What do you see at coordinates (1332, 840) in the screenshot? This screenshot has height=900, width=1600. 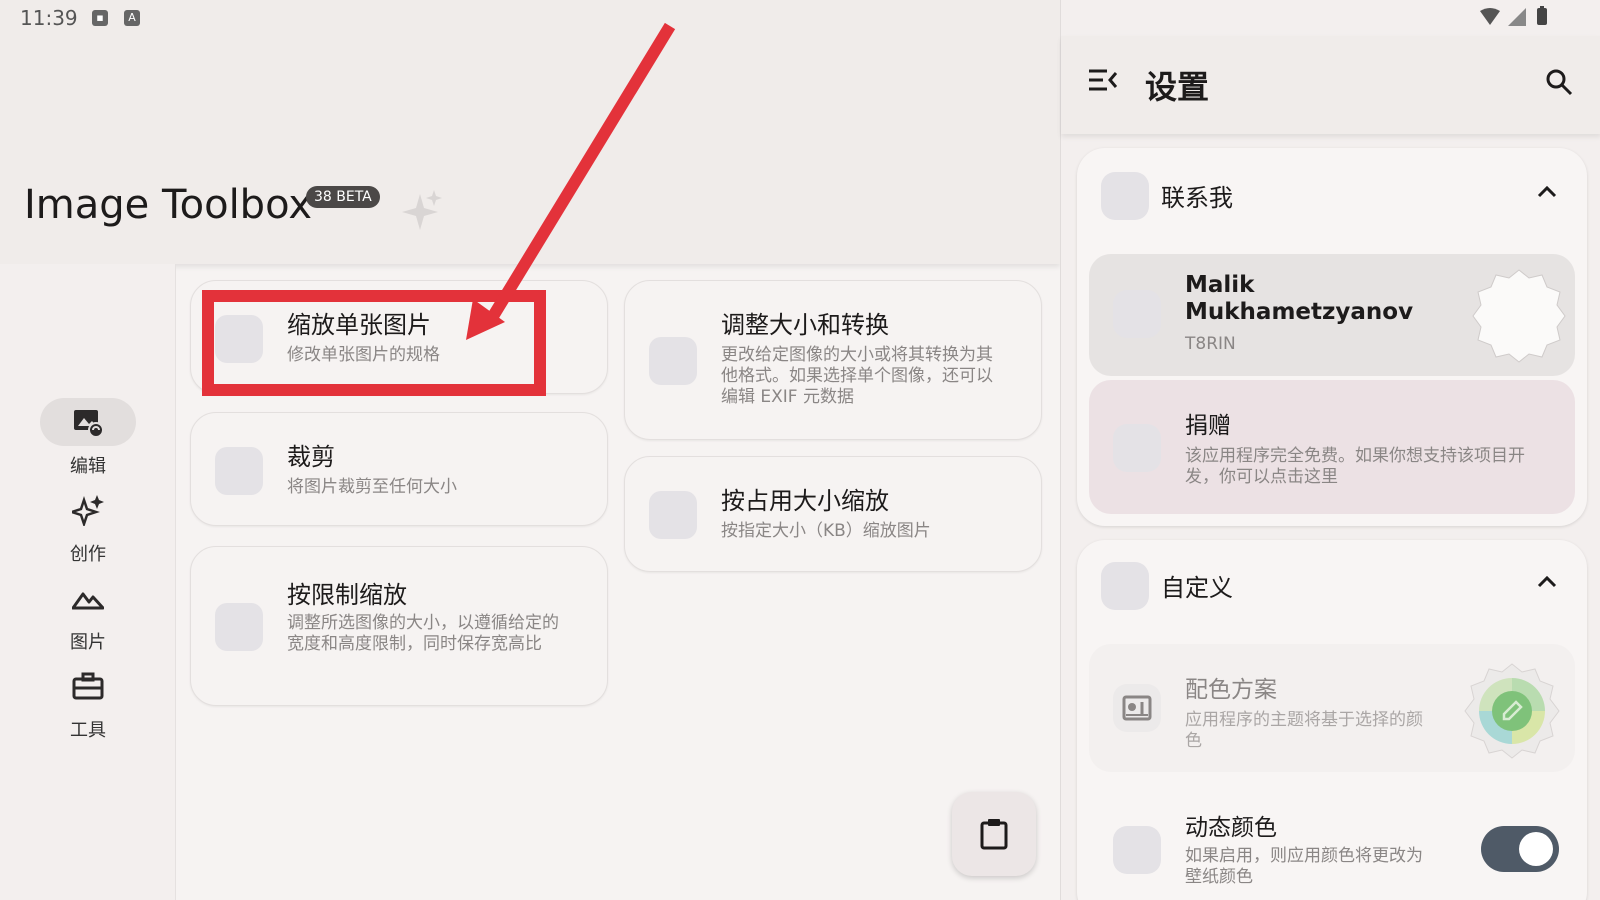 I see `dynamic-color-row: 动态颜色 如果启用，则应用颜色将更改为壁纸颜色` at bounding box center [1332, 840].